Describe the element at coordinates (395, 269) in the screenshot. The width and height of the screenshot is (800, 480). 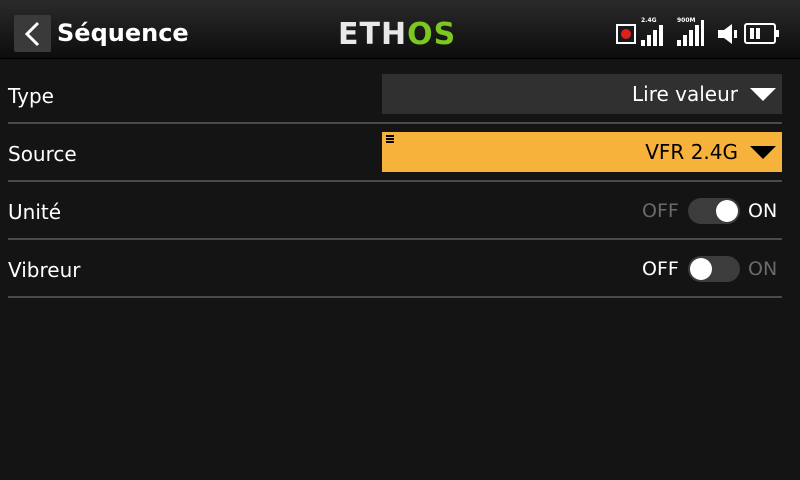
I see `vibreur-row: Vibreur OFF ON` at that location.